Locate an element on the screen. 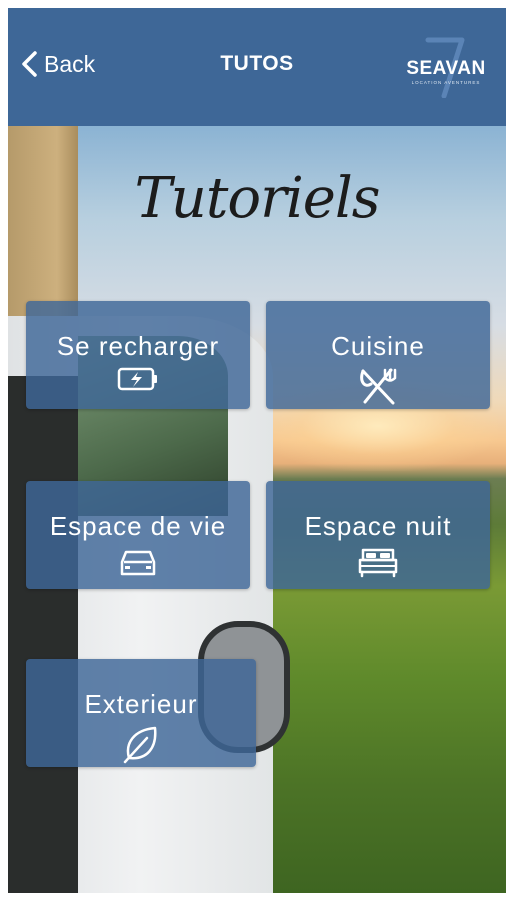 This screenshot has width=513, height=900. battery-charging-icon is located at coordinates (137, 379).